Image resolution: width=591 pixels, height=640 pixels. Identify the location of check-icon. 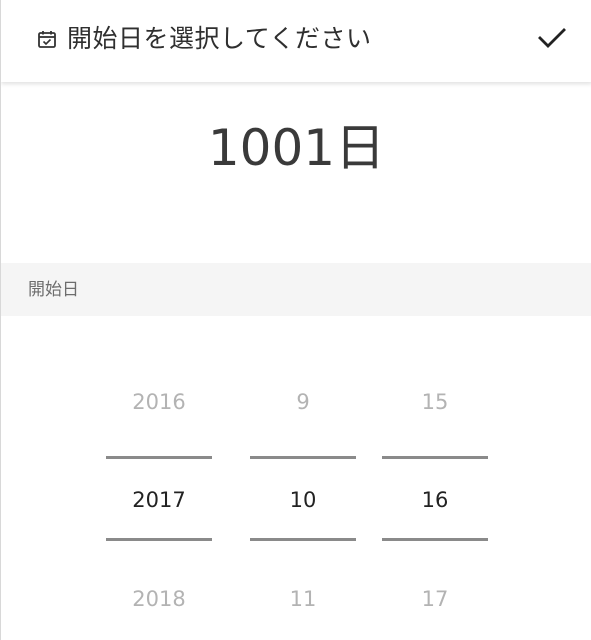
(552, 40).